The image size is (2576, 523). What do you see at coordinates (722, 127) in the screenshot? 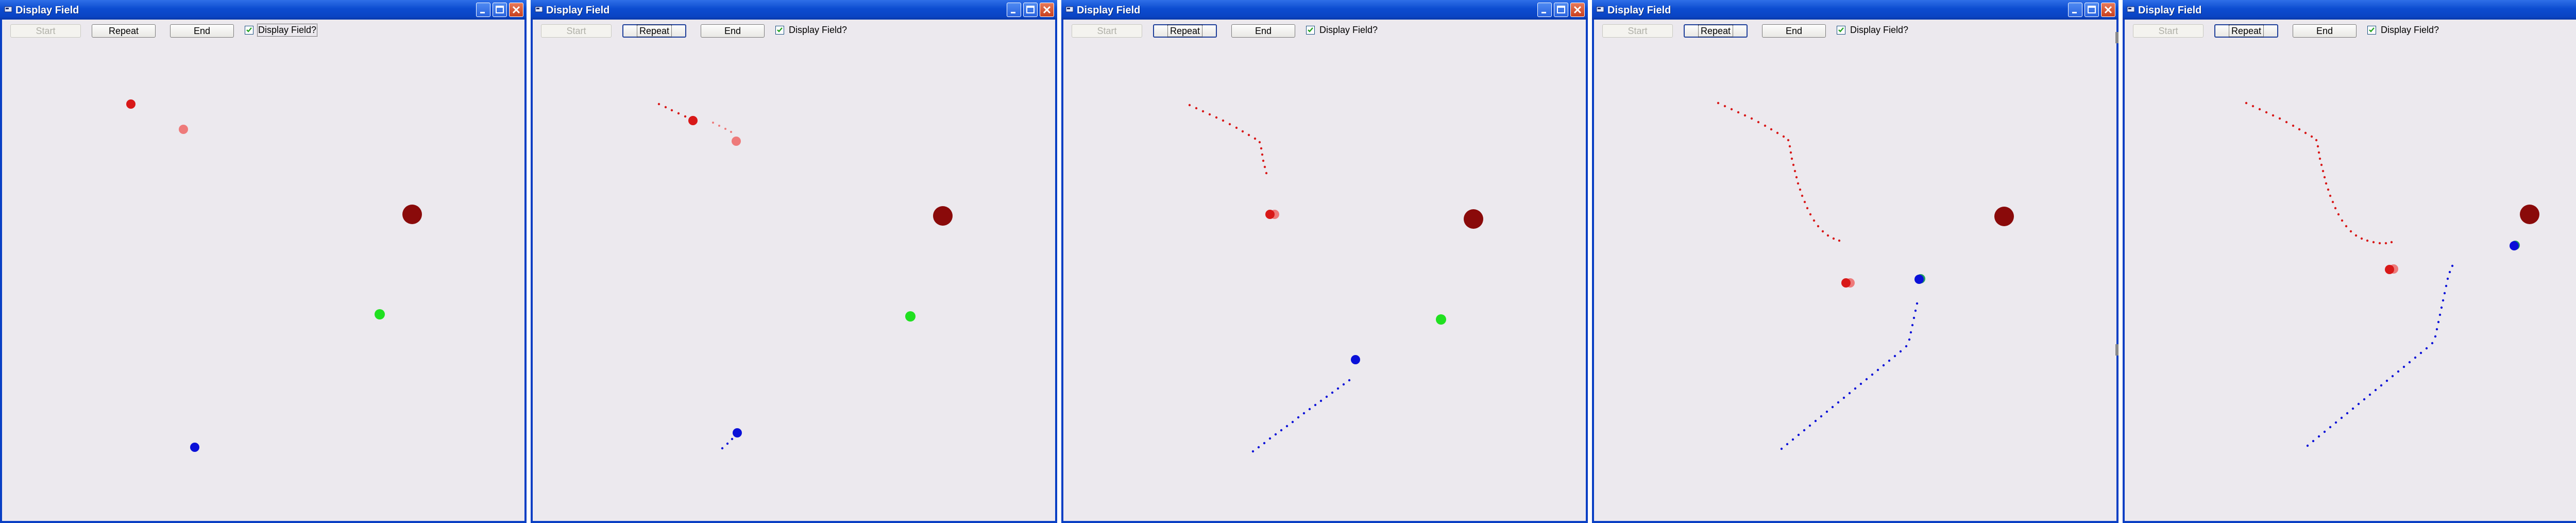
I see `ghost-trail` at bounding box center [722, 127].